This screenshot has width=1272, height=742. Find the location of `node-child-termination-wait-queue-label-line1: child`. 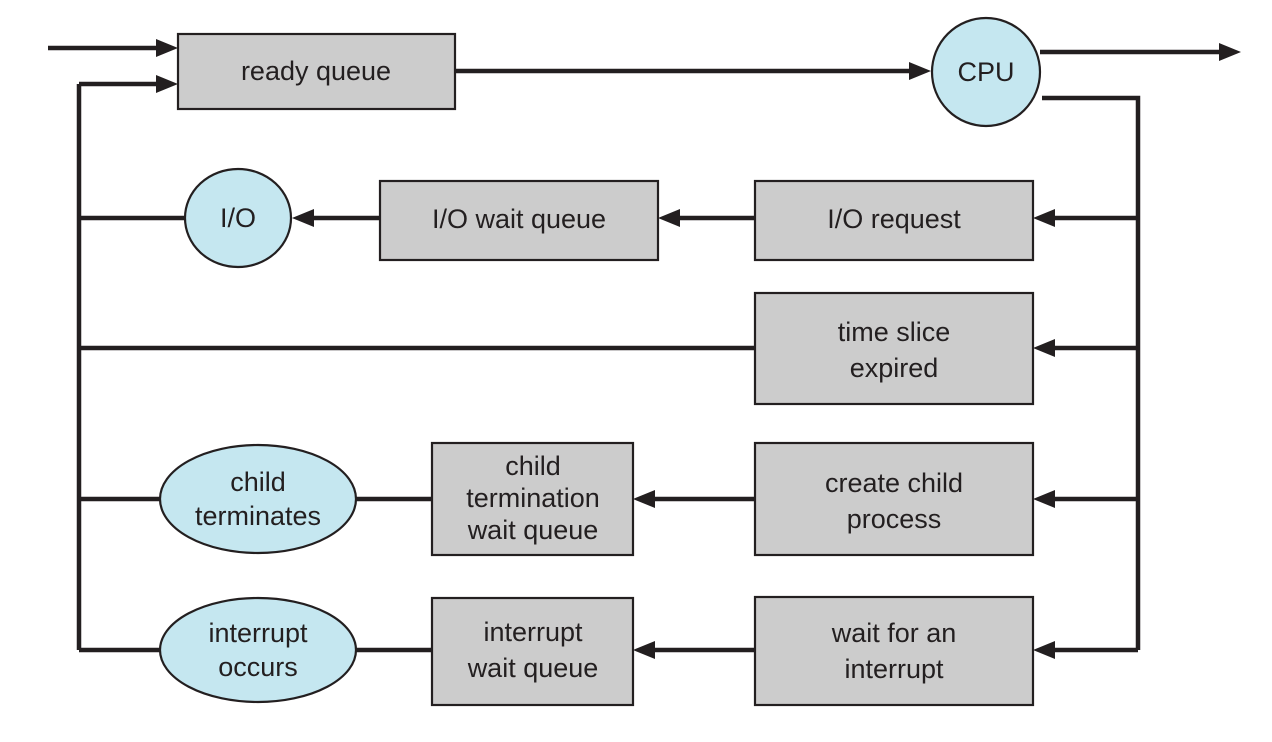

node-child-termination-wait-queue-label-line1: child is located at coordinates (533, 466).